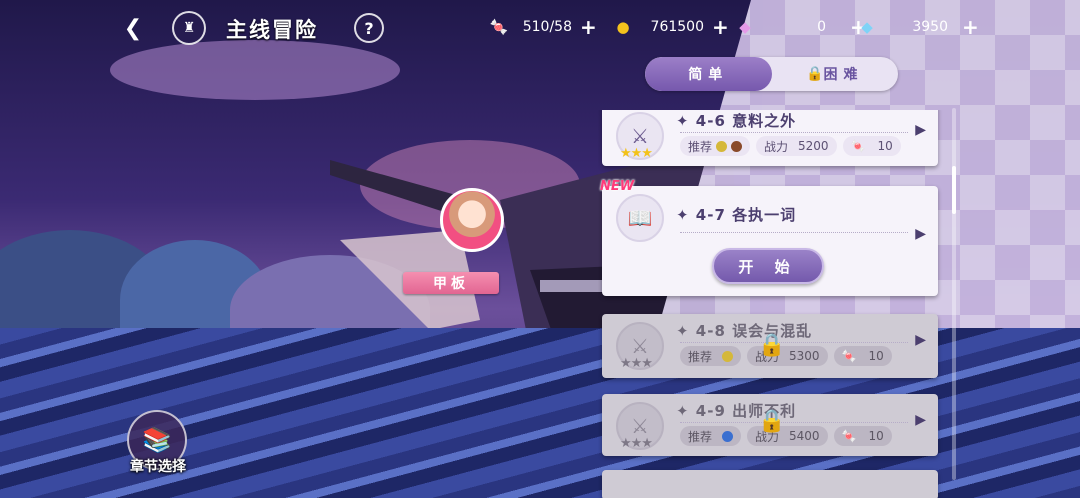 The image size is (1080, 498). Describe the element at coordinates (720, 27) in the screenshot. I see `add-gold-button: +` at that location.